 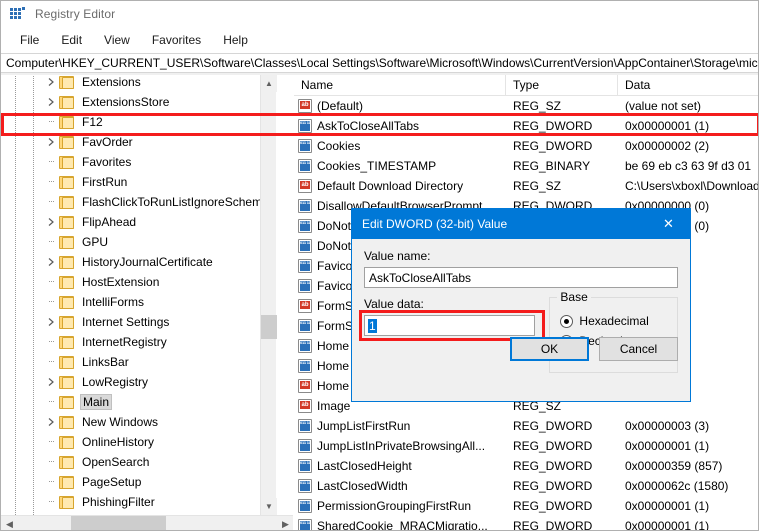 I want to click on value-data-input: 1, so click(x=450, y=325).